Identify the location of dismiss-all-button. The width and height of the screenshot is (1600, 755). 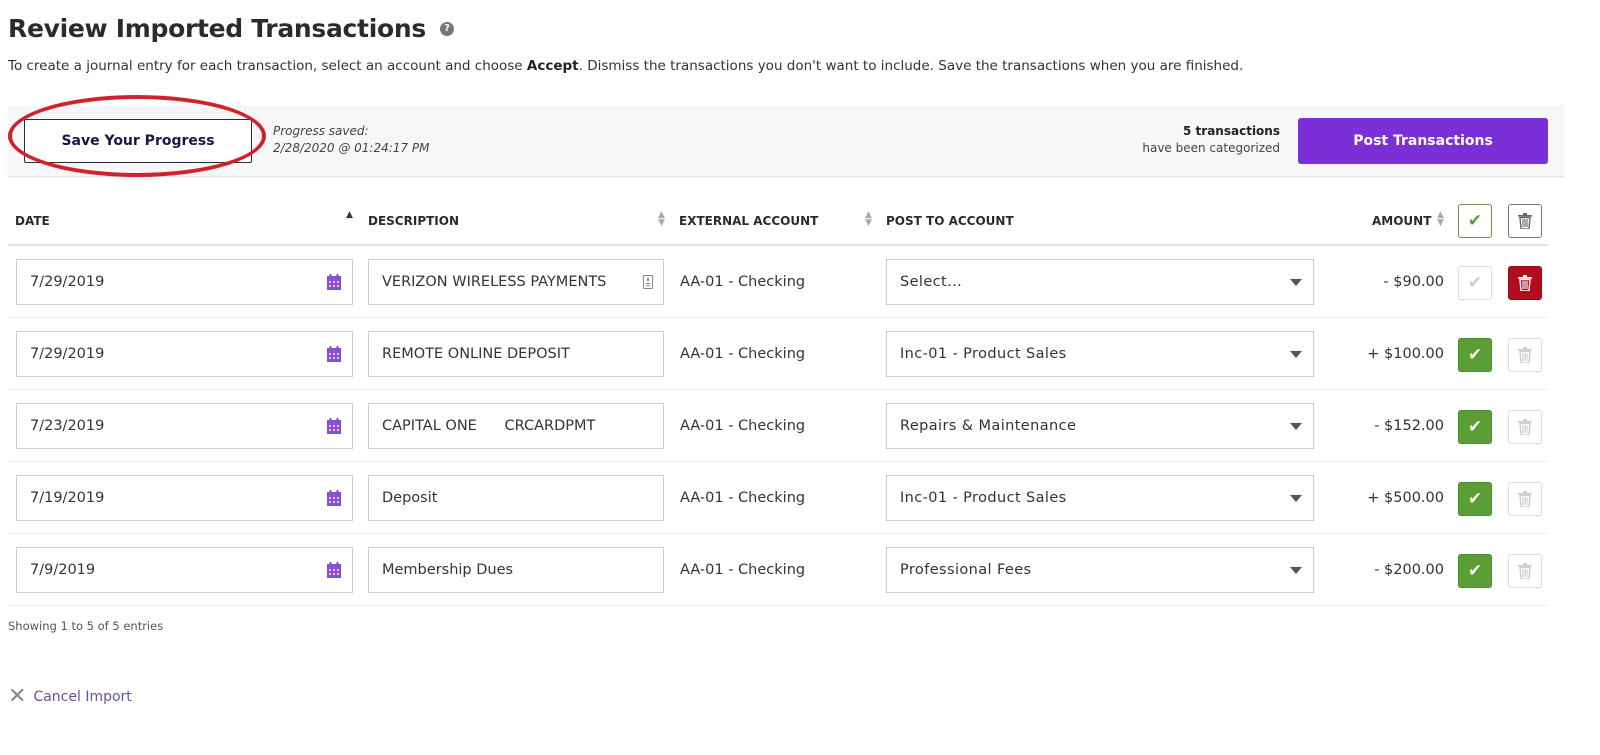
(1525, 221).